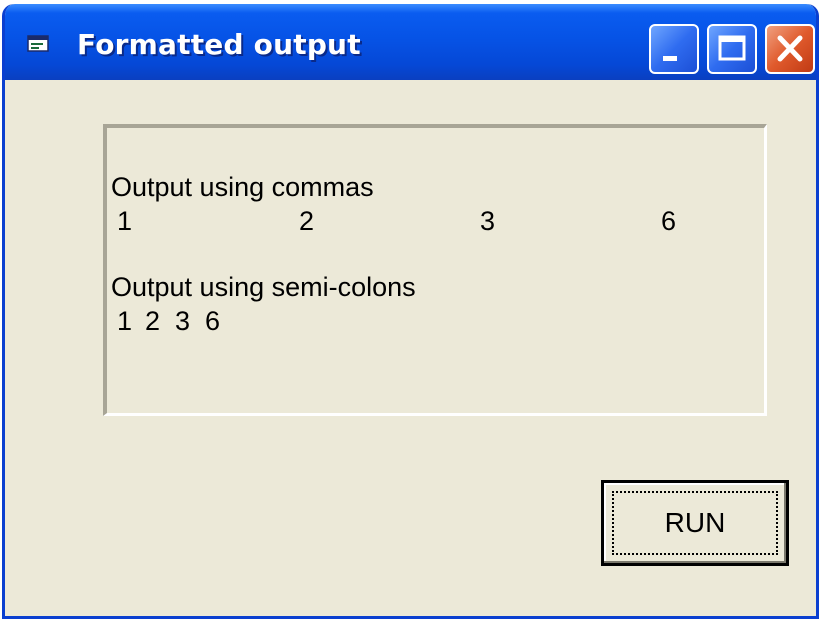 This screenshot has width=821, height=621. I want to click on commas-label: Output using commas, so click(242, 187).